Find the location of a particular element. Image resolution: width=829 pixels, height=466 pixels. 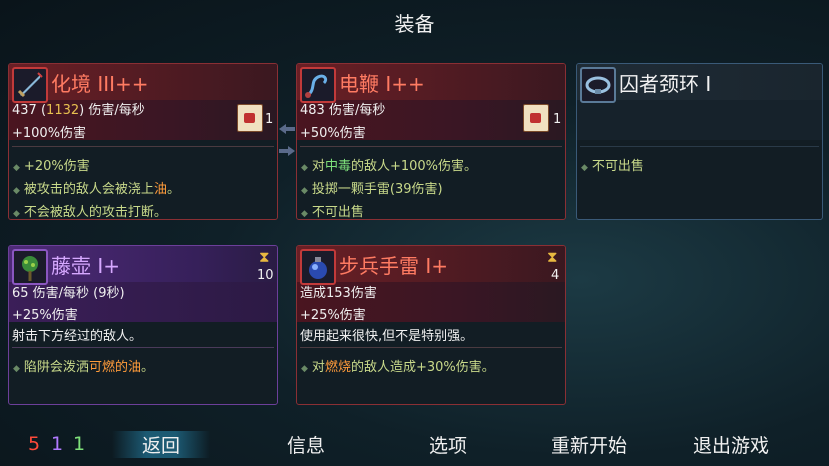

effect-3: ◆ 不可出售 is located at coordinates (332, 212).